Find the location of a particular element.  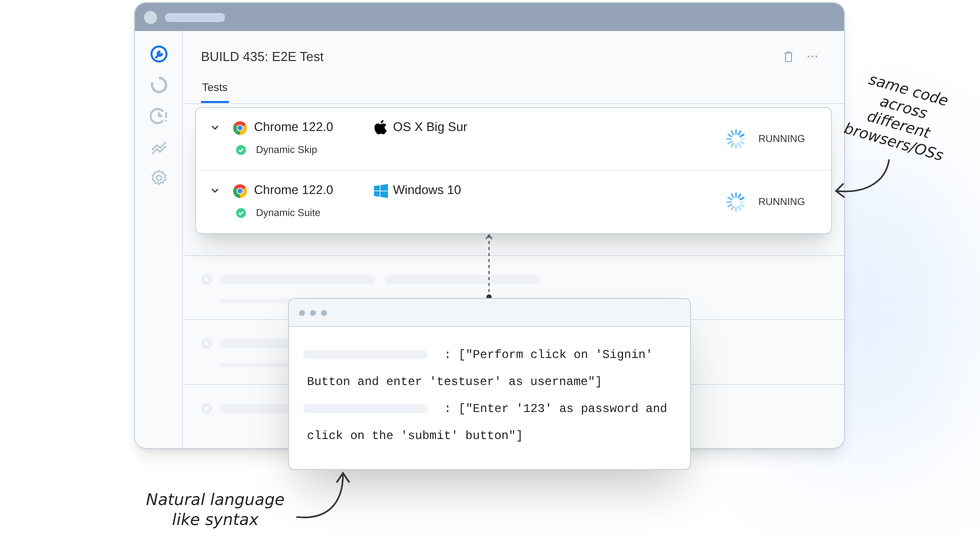

apple-icon is located at coordinates (380, 127).